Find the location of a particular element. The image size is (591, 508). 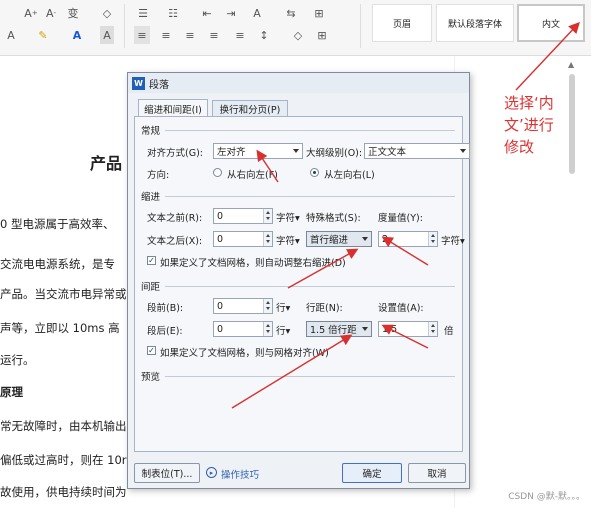

alignment-value: 左对齐 is located at coordinates (231, 152).